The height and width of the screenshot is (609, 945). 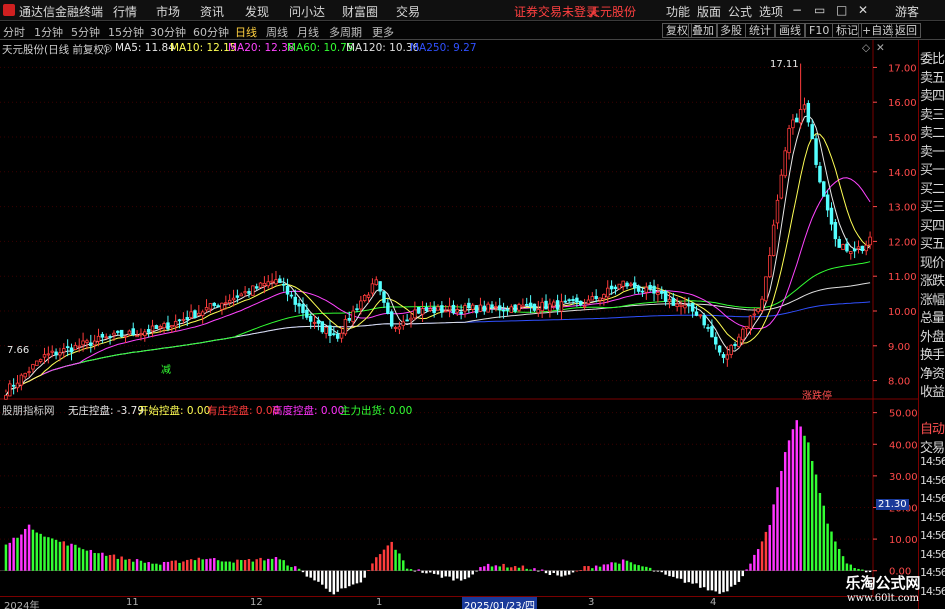 I want to click on tool-huaxian-button: 画线, so click(x=790, y=30).